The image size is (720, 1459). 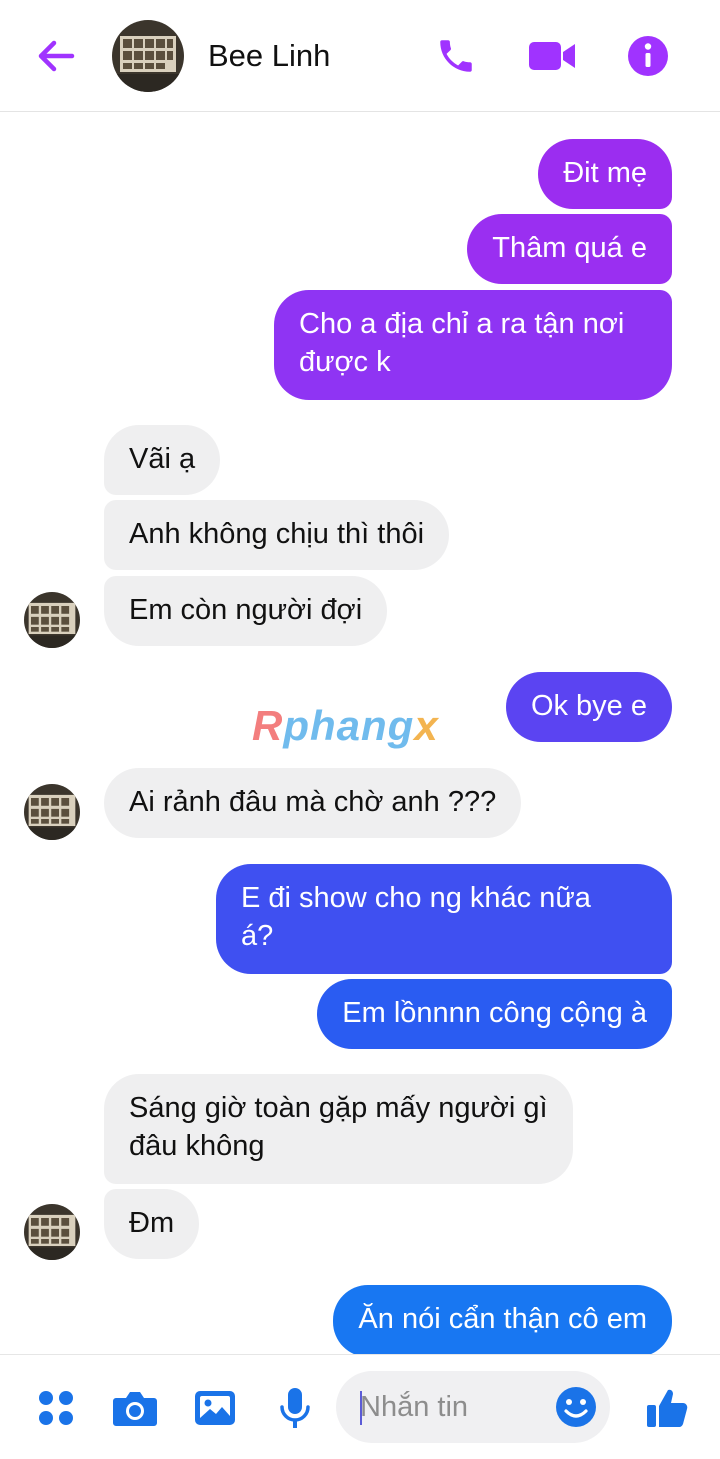 I want to click on contact-name: Bee Linh, so click(x=269, y=56).